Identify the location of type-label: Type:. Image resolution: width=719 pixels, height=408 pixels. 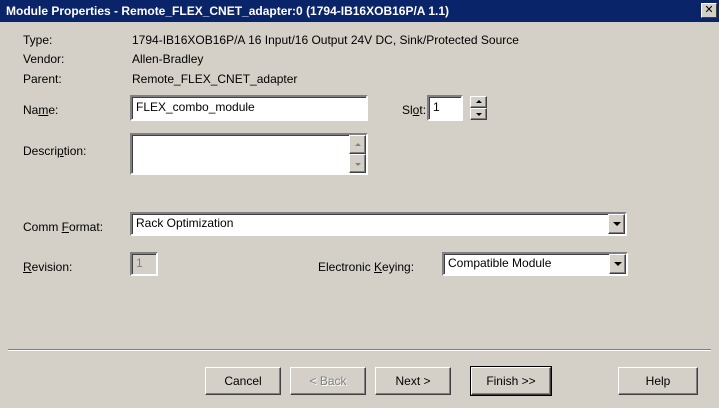
(38, 40).